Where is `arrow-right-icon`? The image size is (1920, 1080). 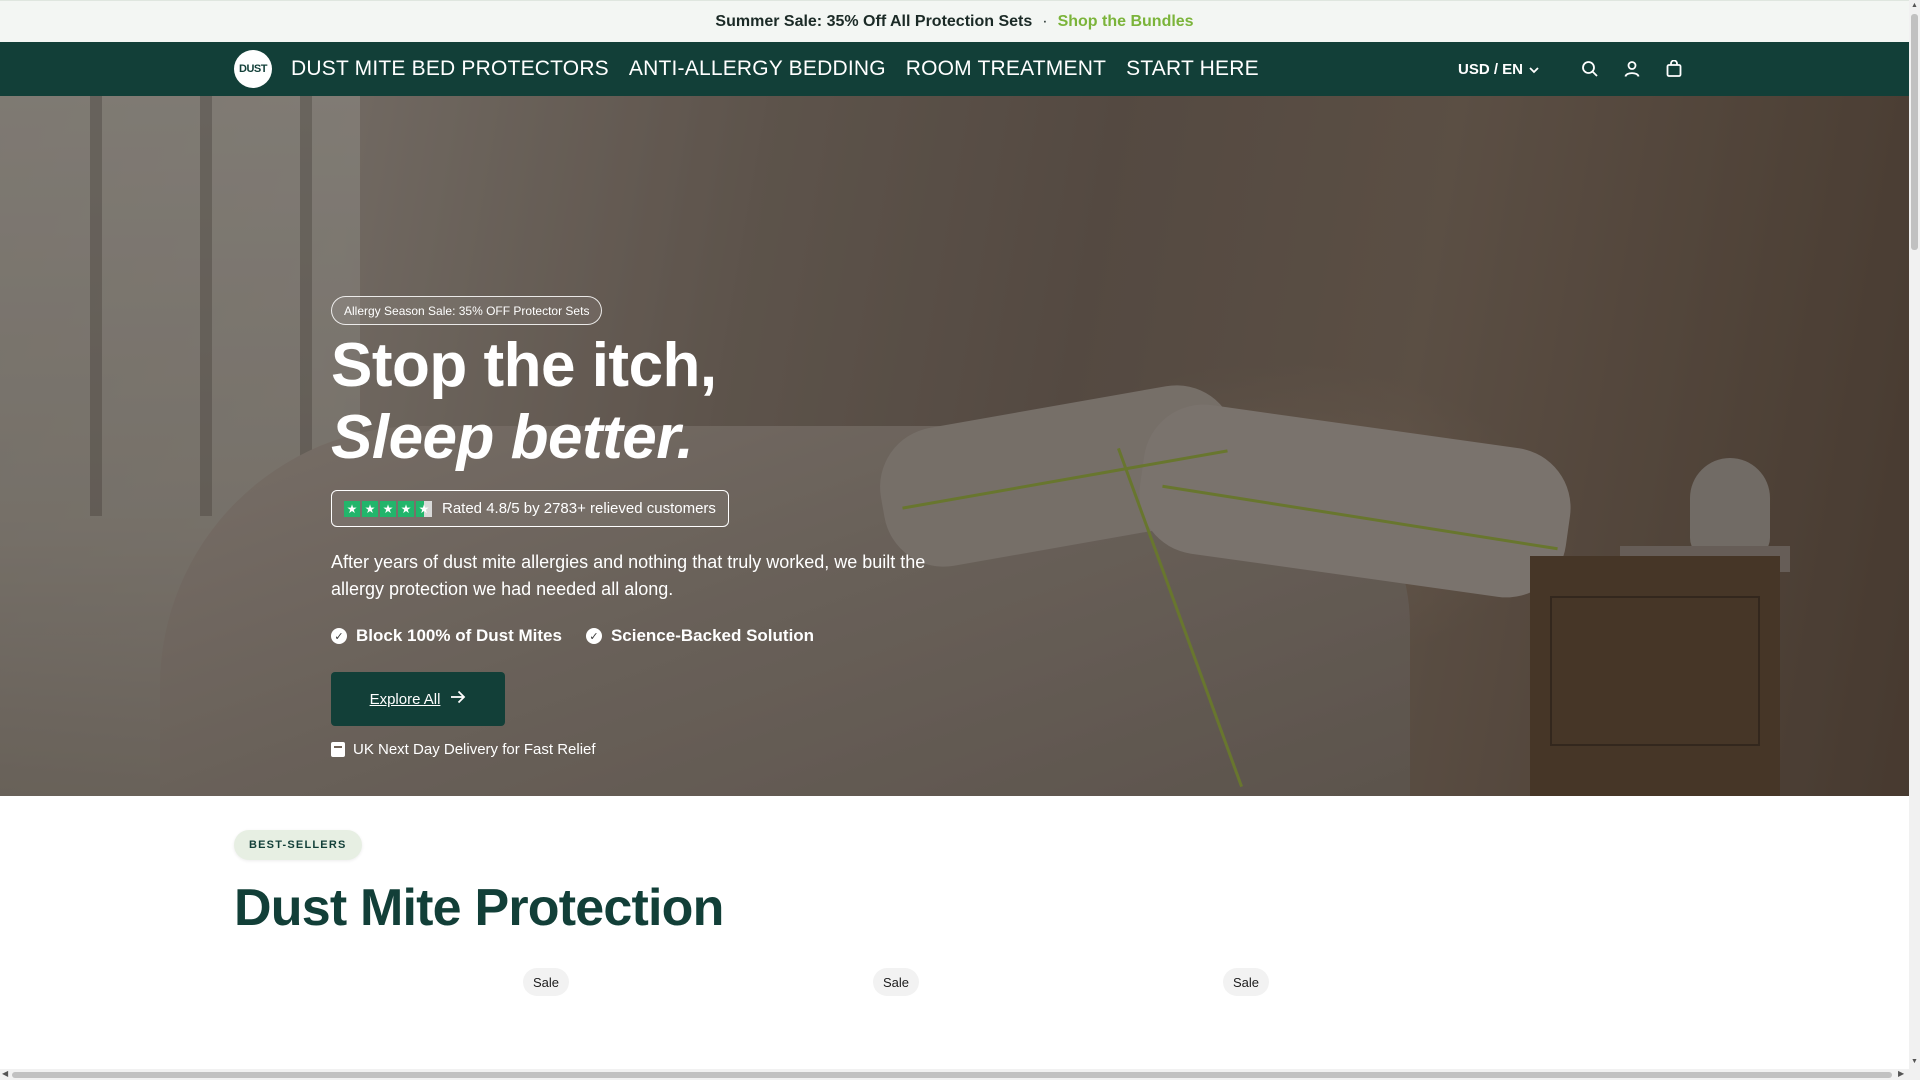 arrow-right-icon is located at coordinates (458, 699).